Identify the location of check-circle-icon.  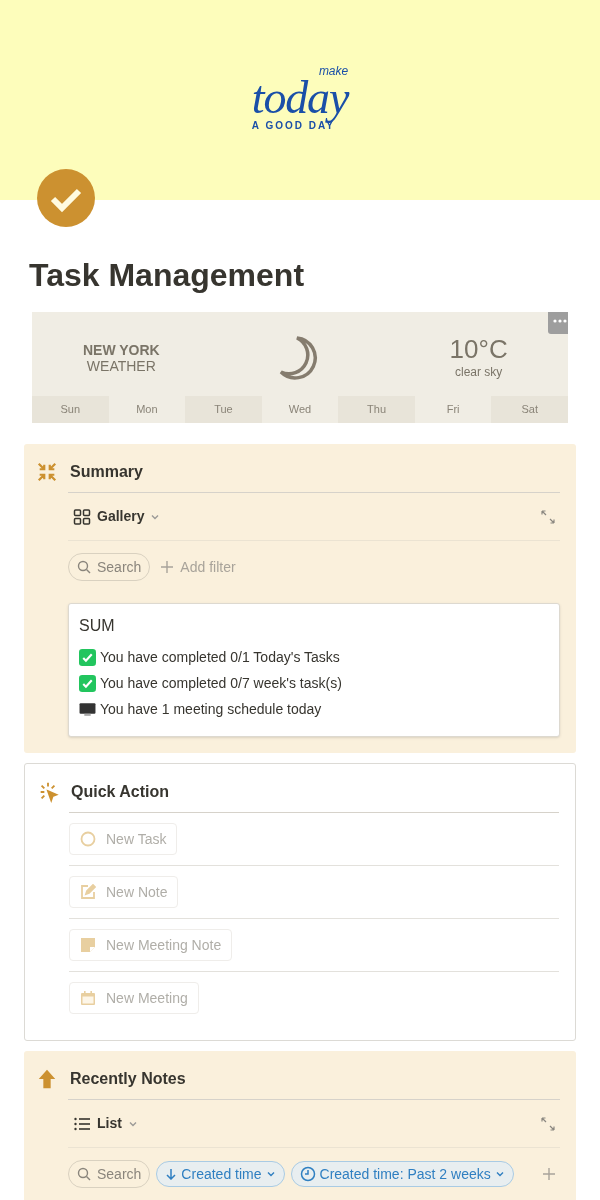
(66, 198).